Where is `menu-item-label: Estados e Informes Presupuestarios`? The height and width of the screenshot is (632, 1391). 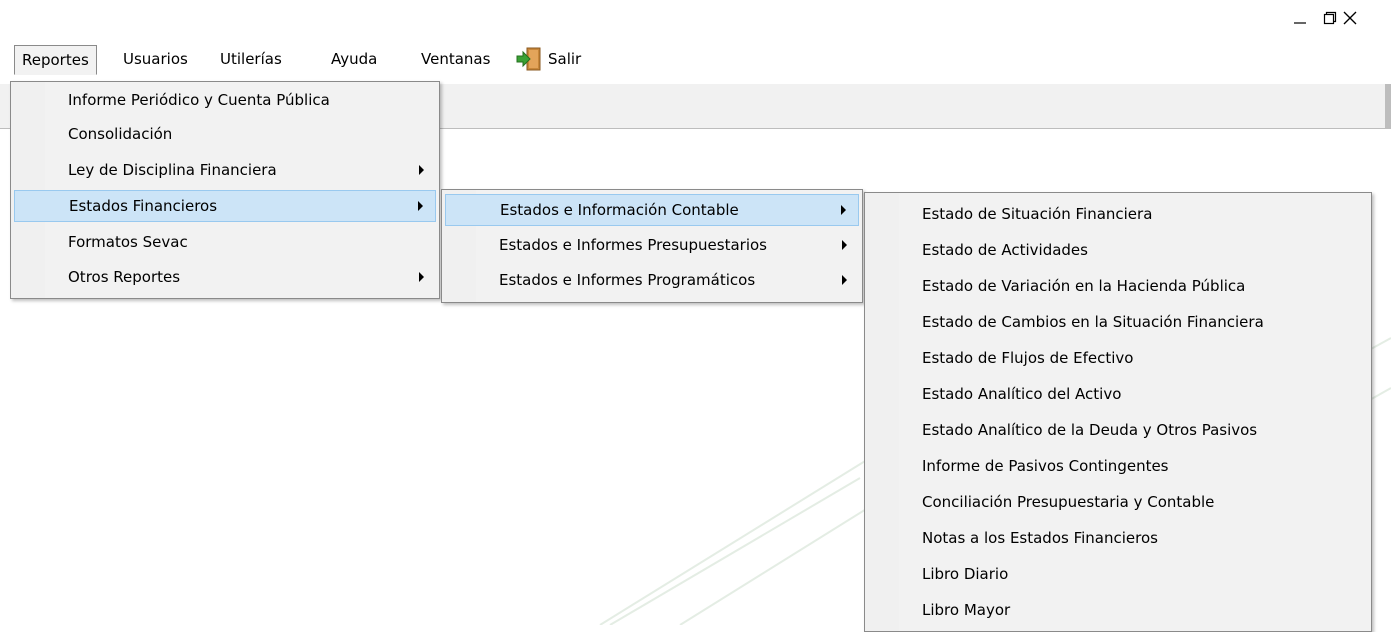
menu-item-label: Estados e Informes Presupuestarios is located at coordinates (633, 245).